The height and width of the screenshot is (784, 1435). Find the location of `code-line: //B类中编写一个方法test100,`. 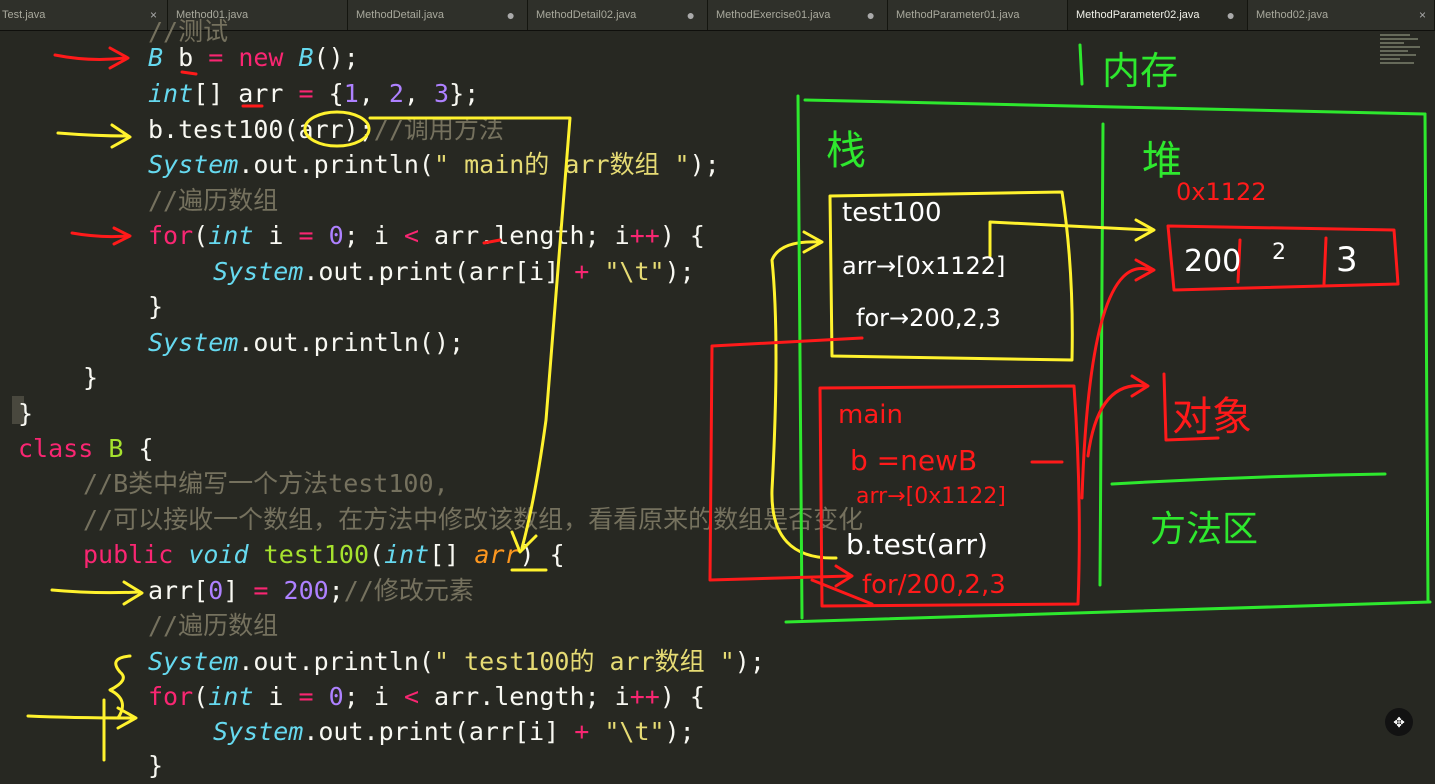

code-line: //B类中编写一个方法test100, is located at coordinates (266, 484).